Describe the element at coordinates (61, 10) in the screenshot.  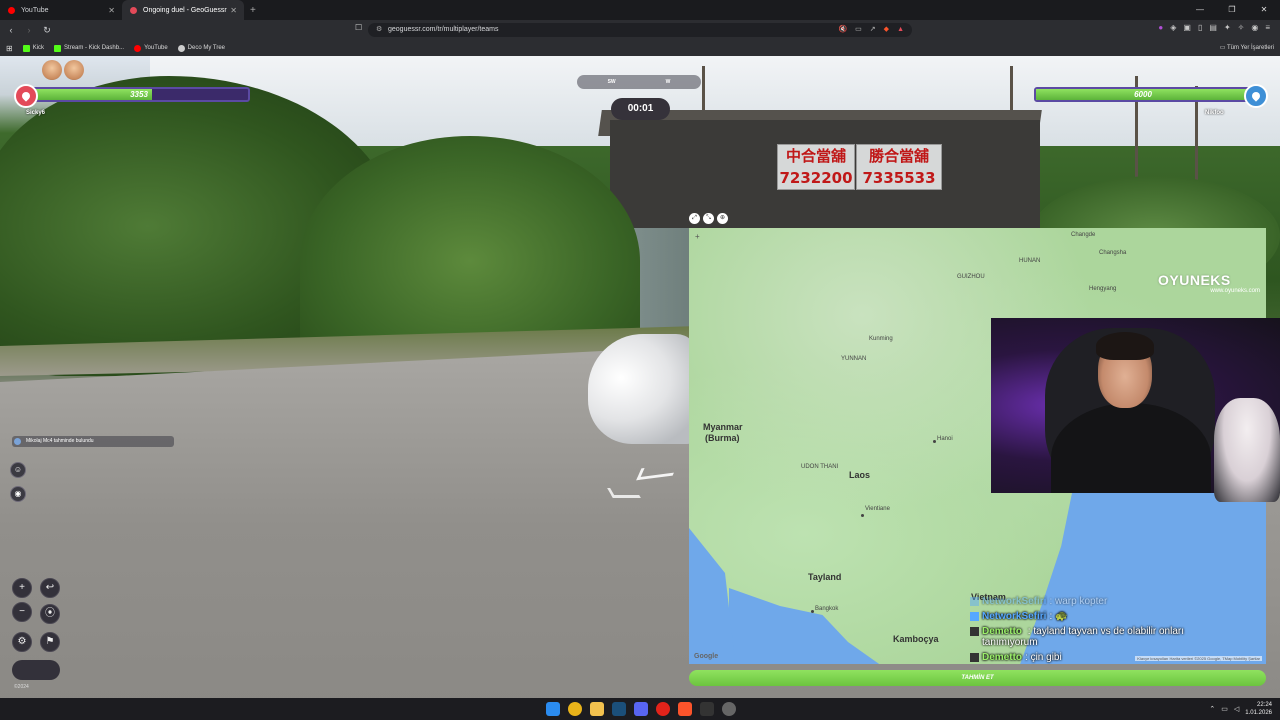
I see `tab-youtube: YouTube ✕` at that location.